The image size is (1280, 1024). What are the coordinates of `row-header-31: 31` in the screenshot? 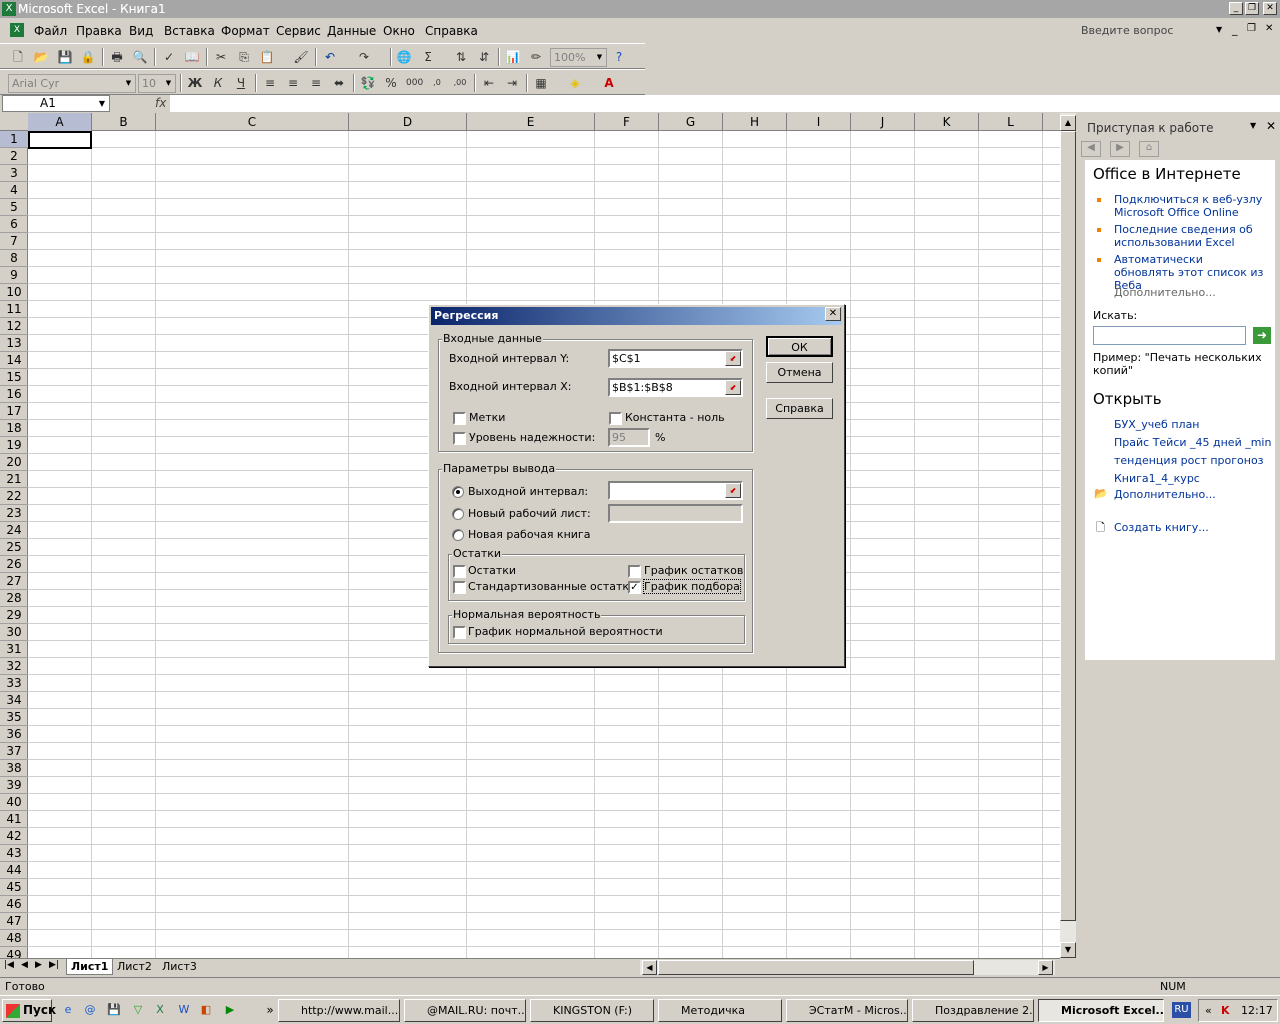 It's located at (14, 649).